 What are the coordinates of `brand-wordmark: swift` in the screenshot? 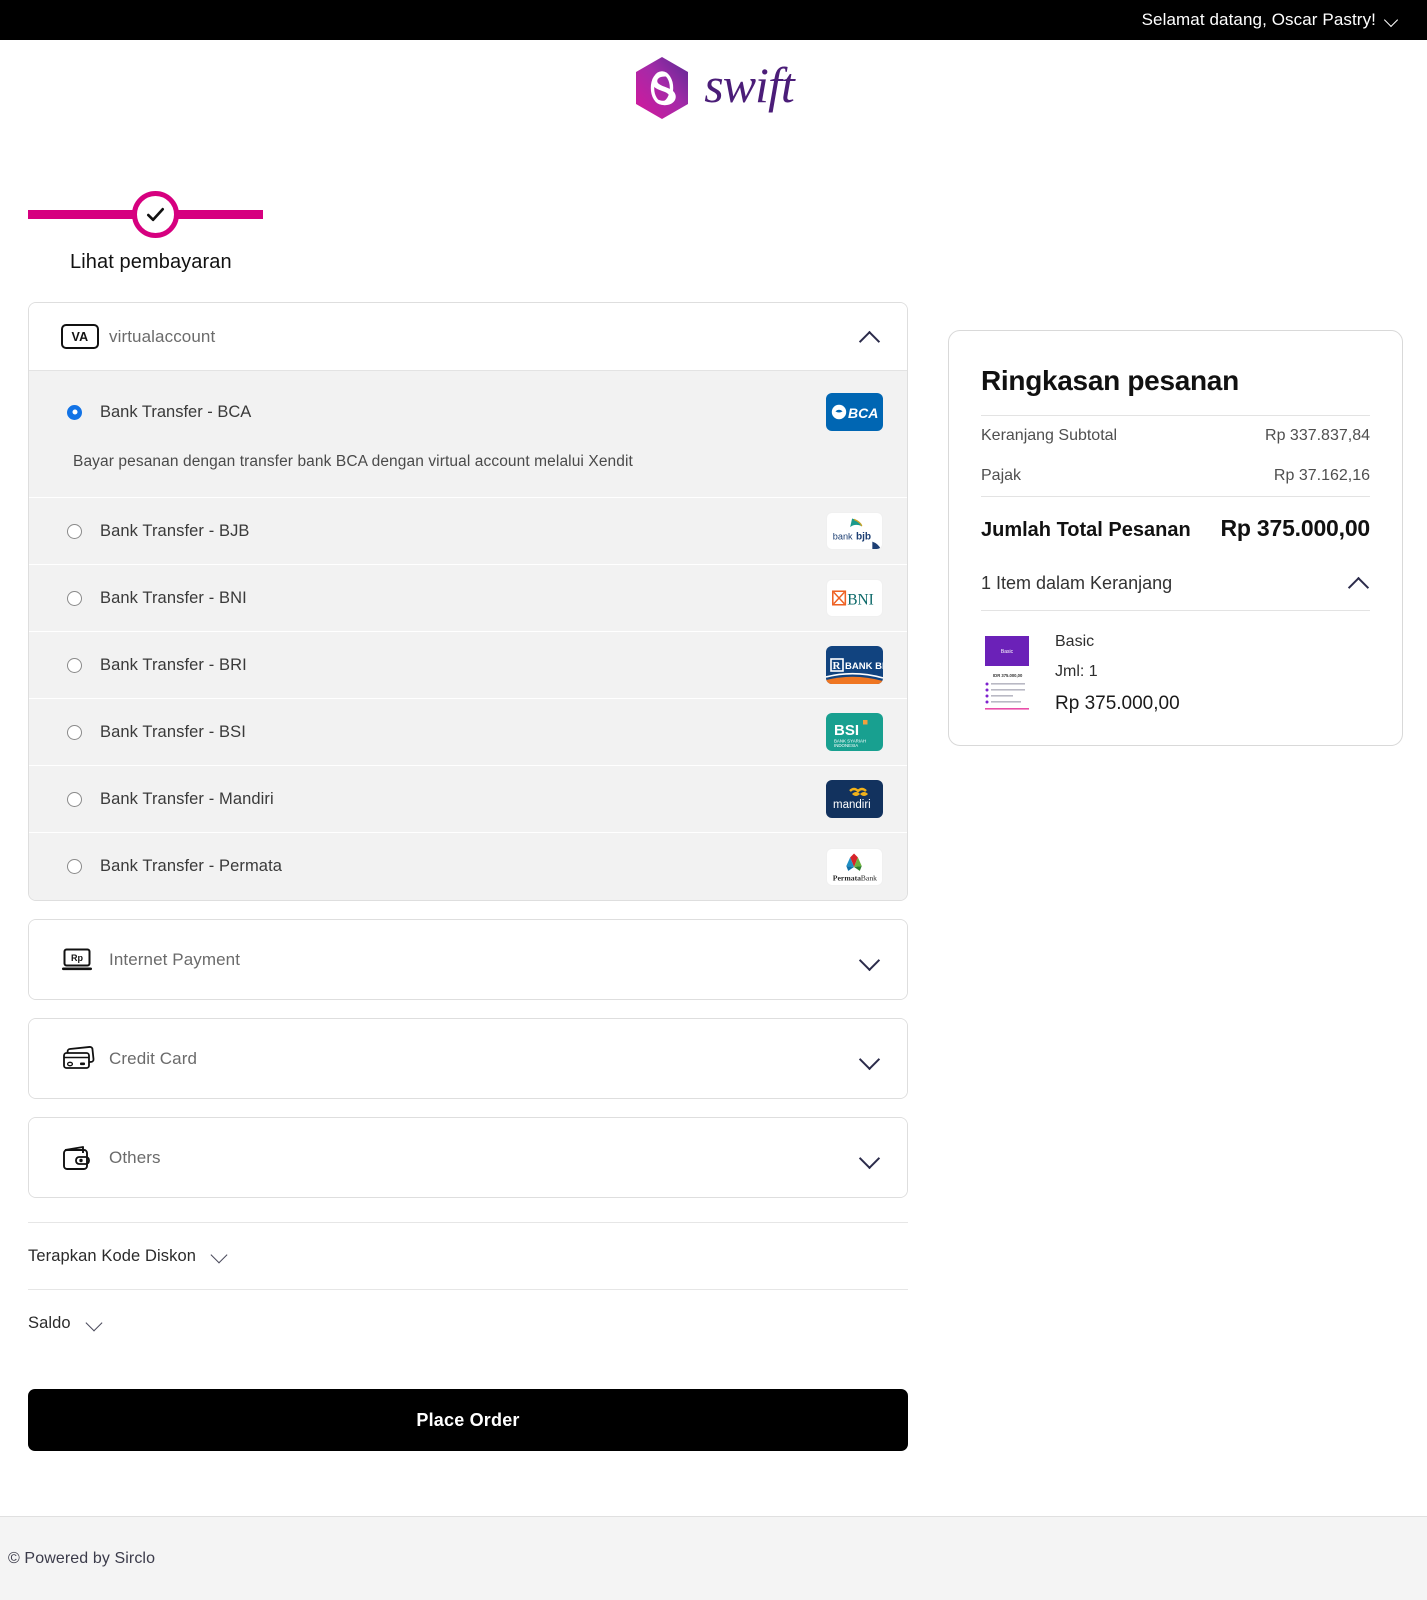 It's located at (749, 85).